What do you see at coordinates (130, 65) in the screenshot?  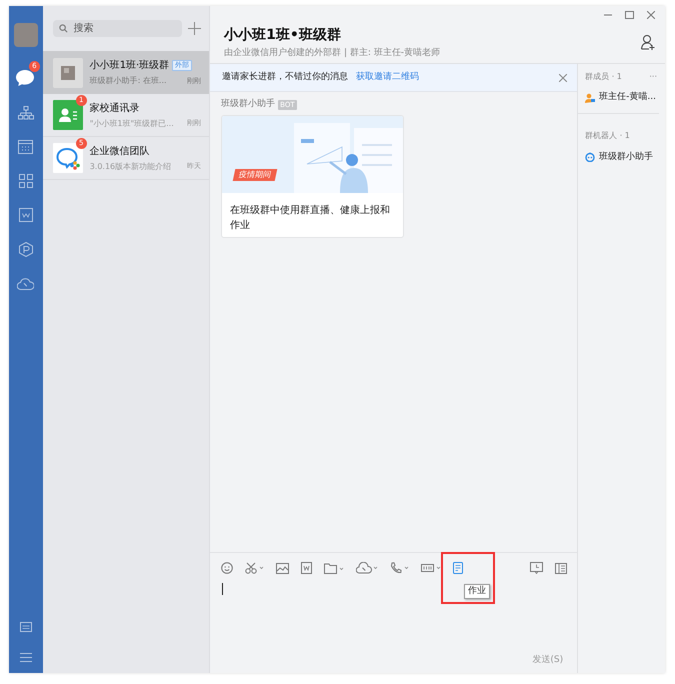 I see `conversation-name: 小小班1班·班级群` at bounding box center [130, 65].